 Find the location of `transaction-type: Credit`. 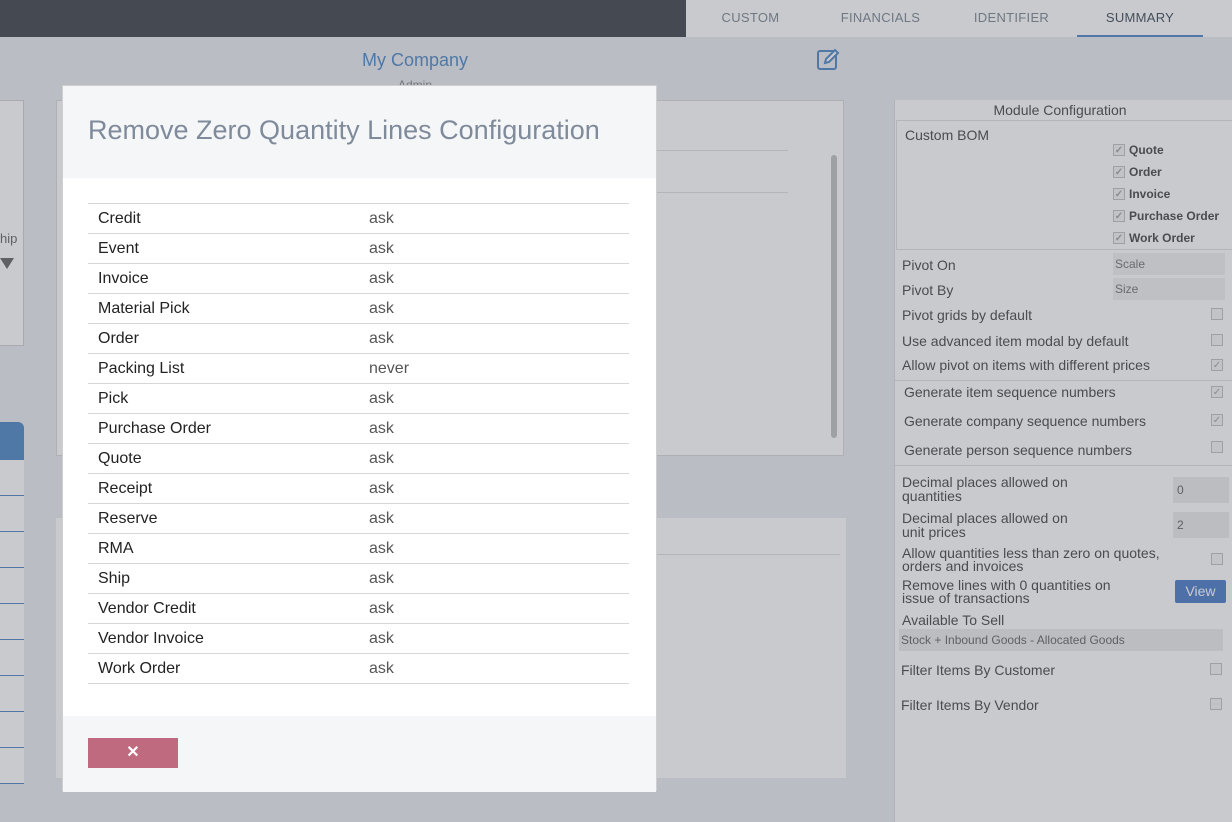

transaction-type: Credit is located at coordinates (224, 218).